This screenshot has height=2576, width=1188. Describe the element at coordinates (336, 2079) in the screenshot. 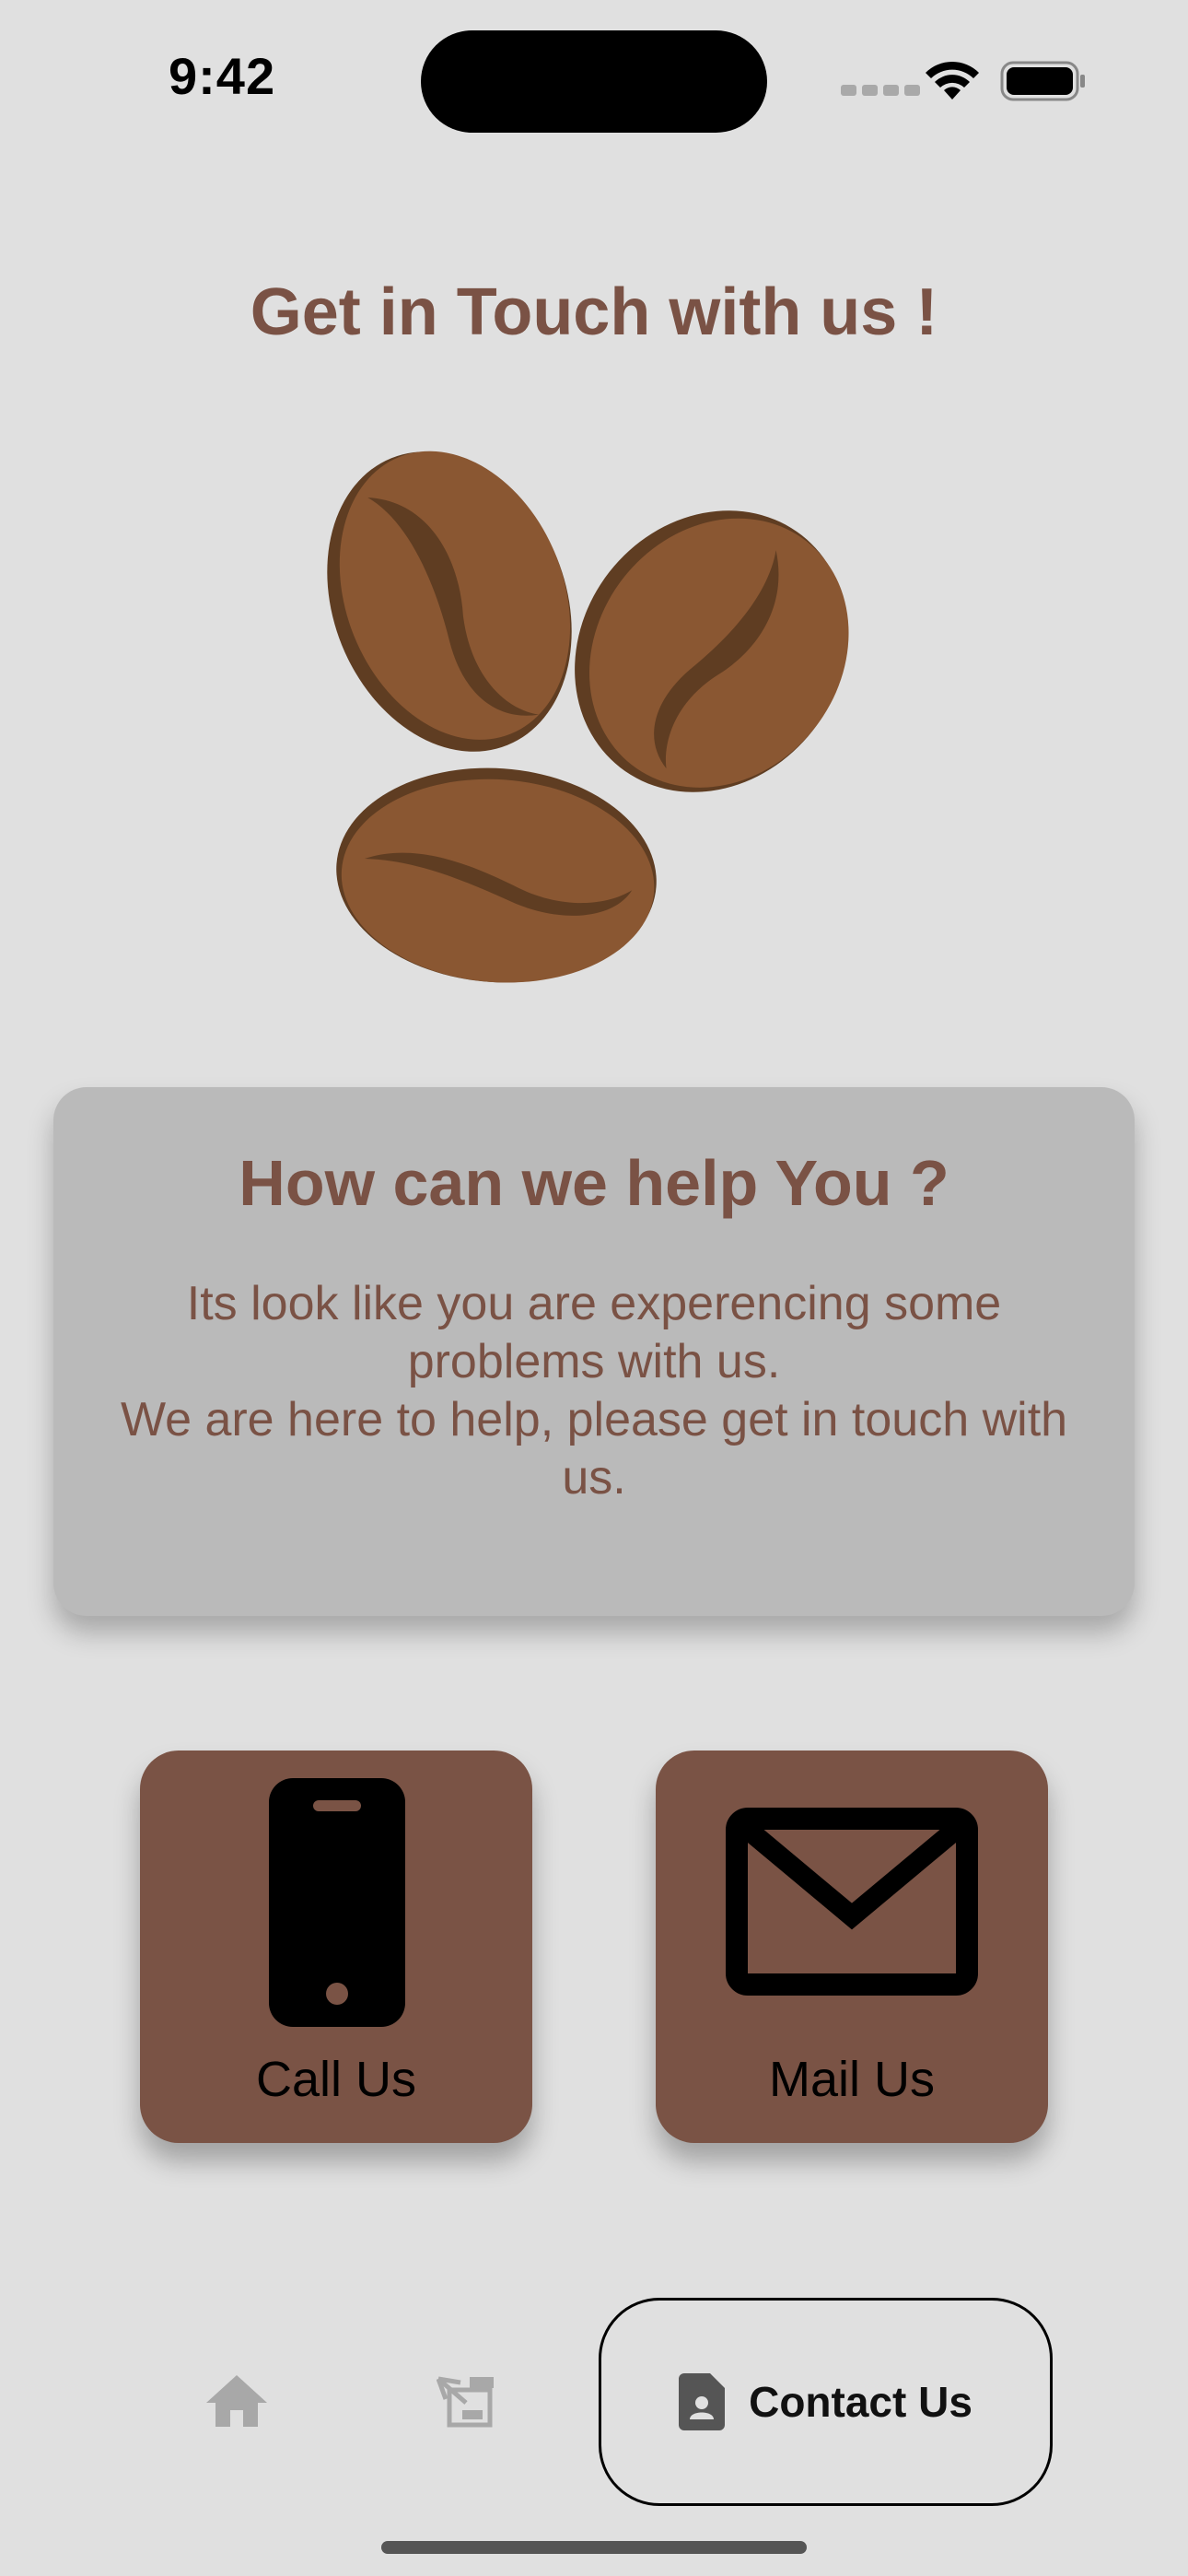

I see `call-us-label: Call Us` at that location.